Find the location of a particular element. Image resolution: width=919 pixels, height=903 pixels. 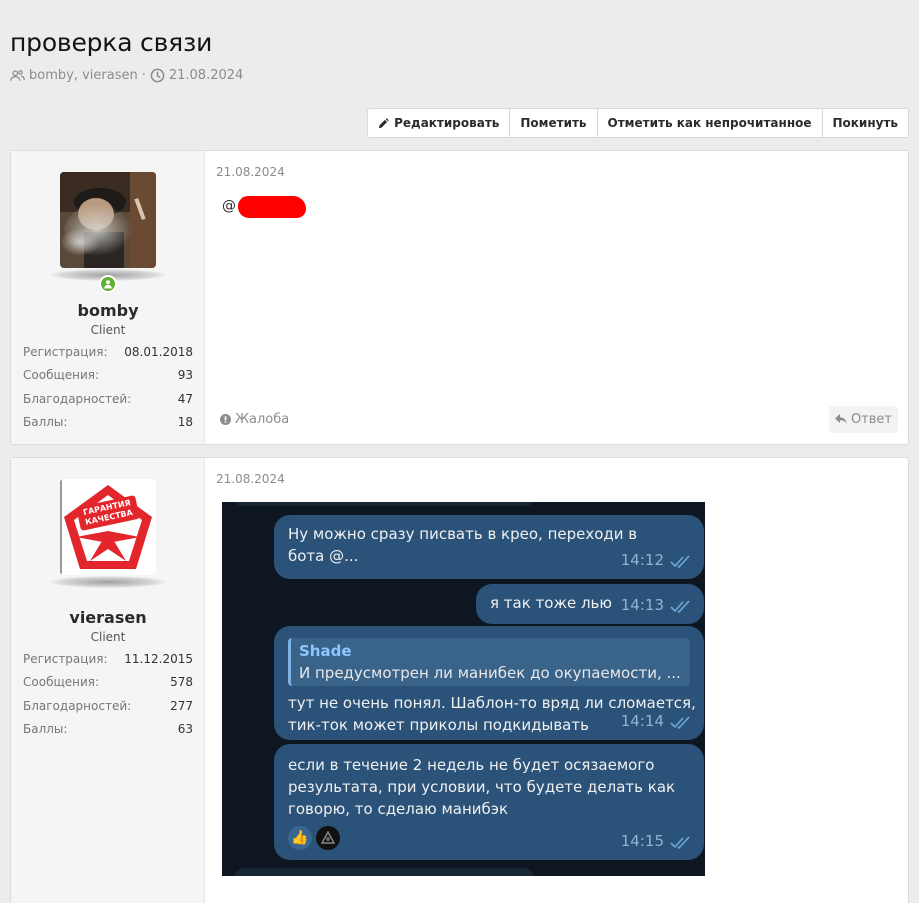

mention-prefix: @ is located at coordinates (229, 206).